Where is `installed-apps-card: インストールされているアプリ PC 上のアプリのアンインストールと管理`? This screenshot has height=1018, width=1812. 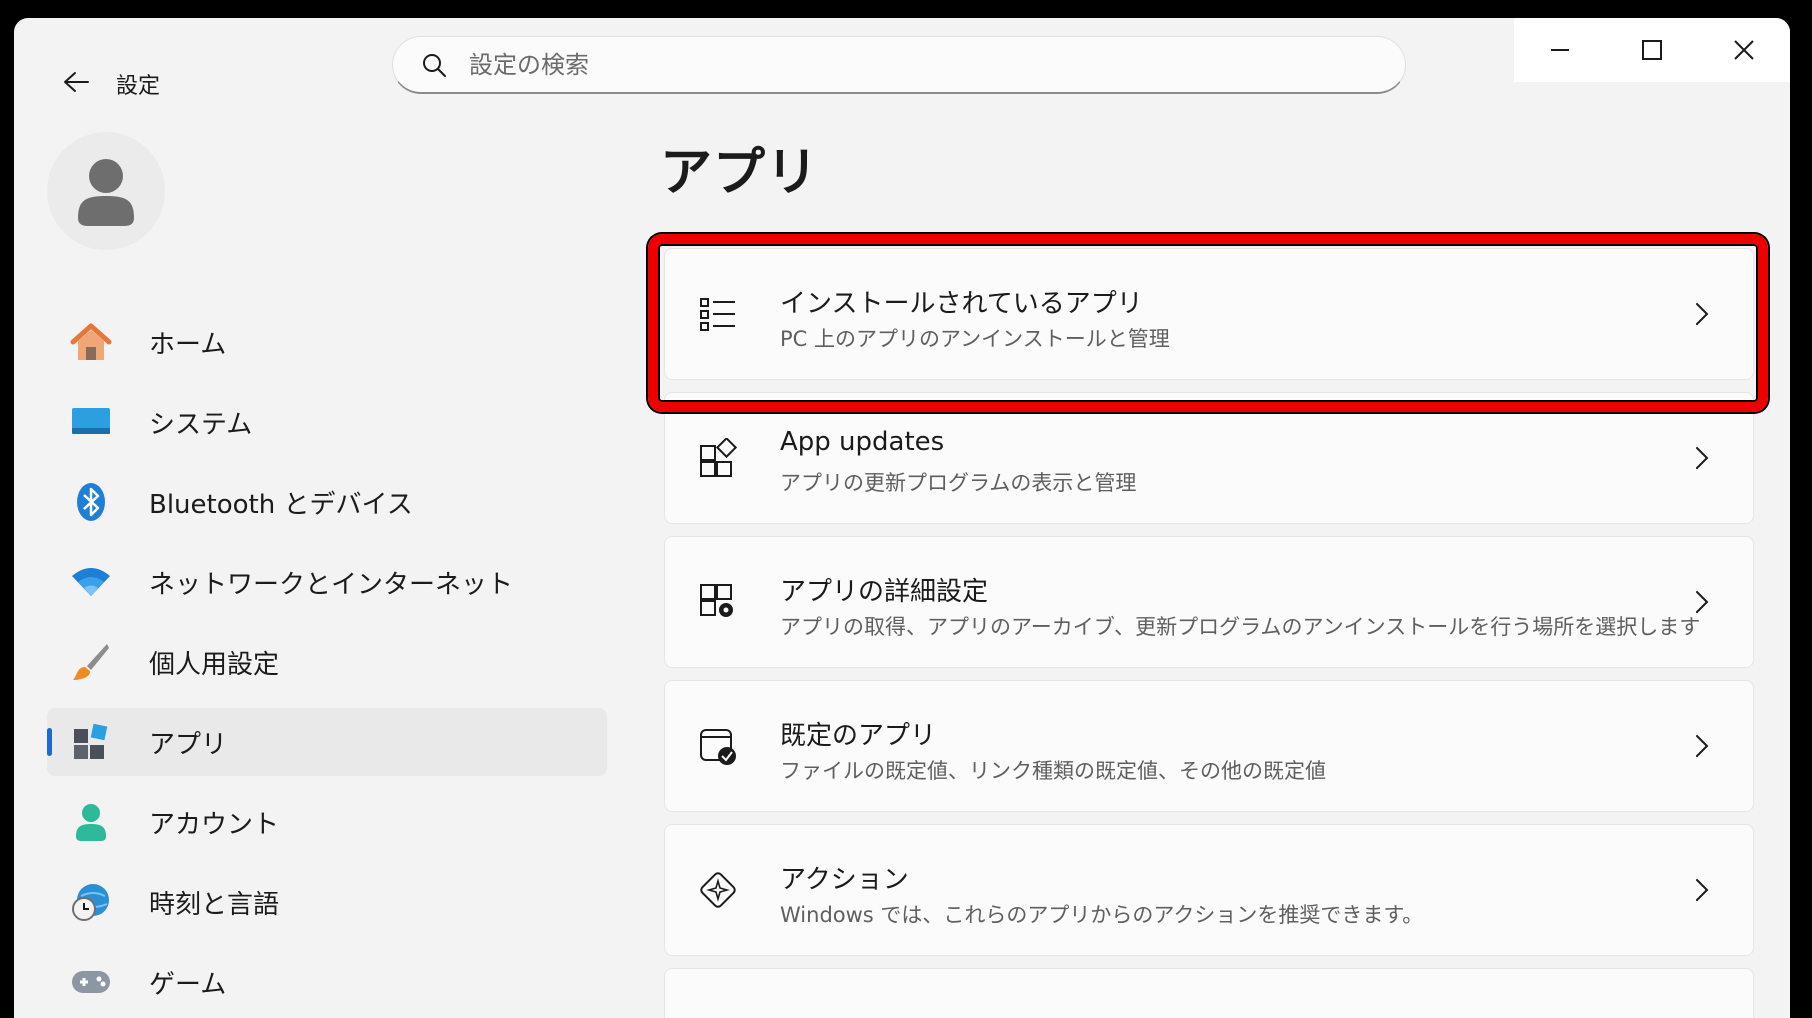 installed-apps-card: インストールされているアプリ PC 上のアプリのアンインストールと管理 is located at coordinates (1209, 314).